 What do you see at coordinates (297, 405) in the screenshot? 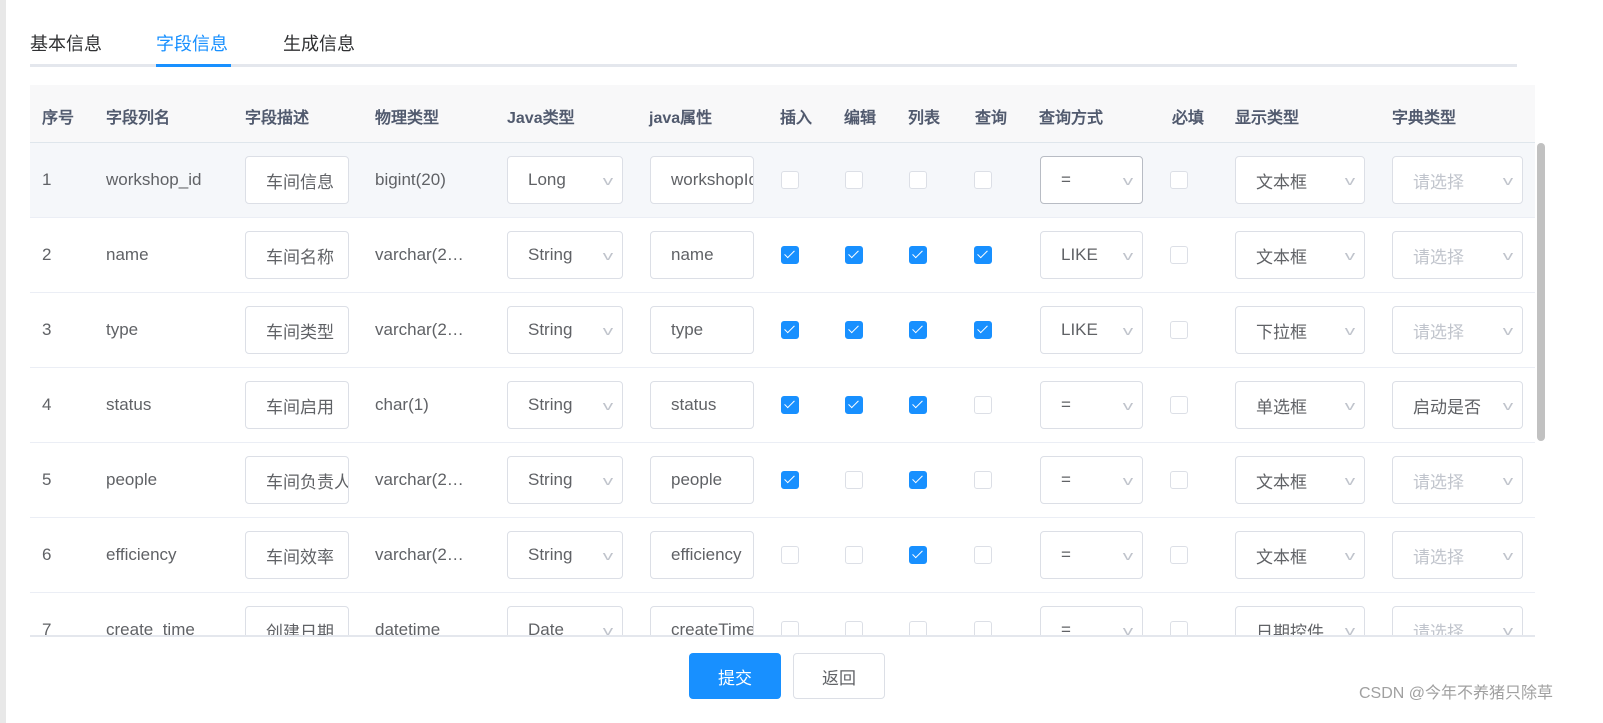
I see `field-description-input: 车间启用` at bounding box center [297, 405].